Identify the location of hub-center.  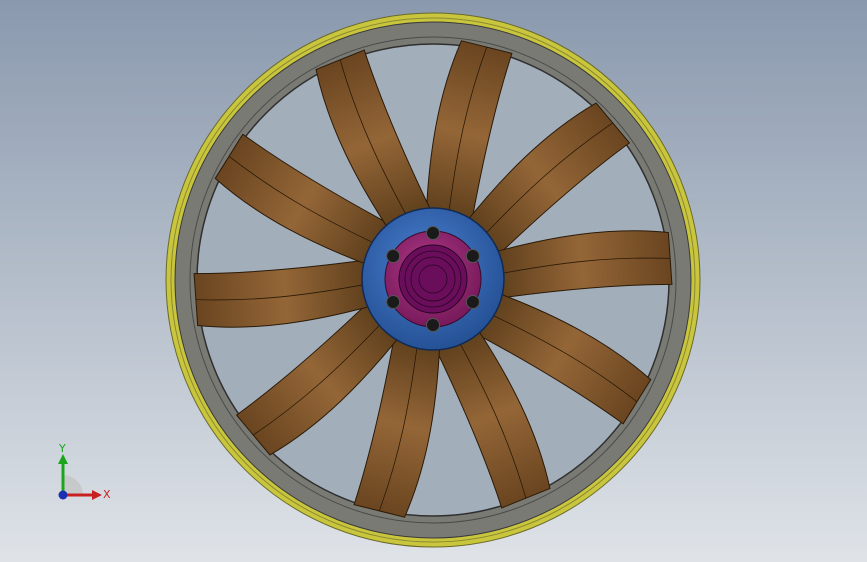
(433, 279).